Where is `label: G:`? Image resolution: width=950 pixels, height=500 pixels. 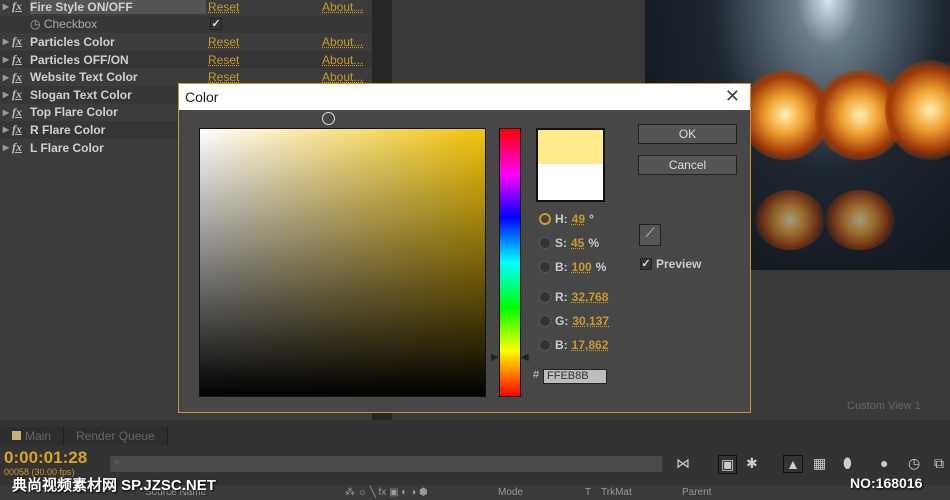
label: G: is located at coordinates (562, 321).